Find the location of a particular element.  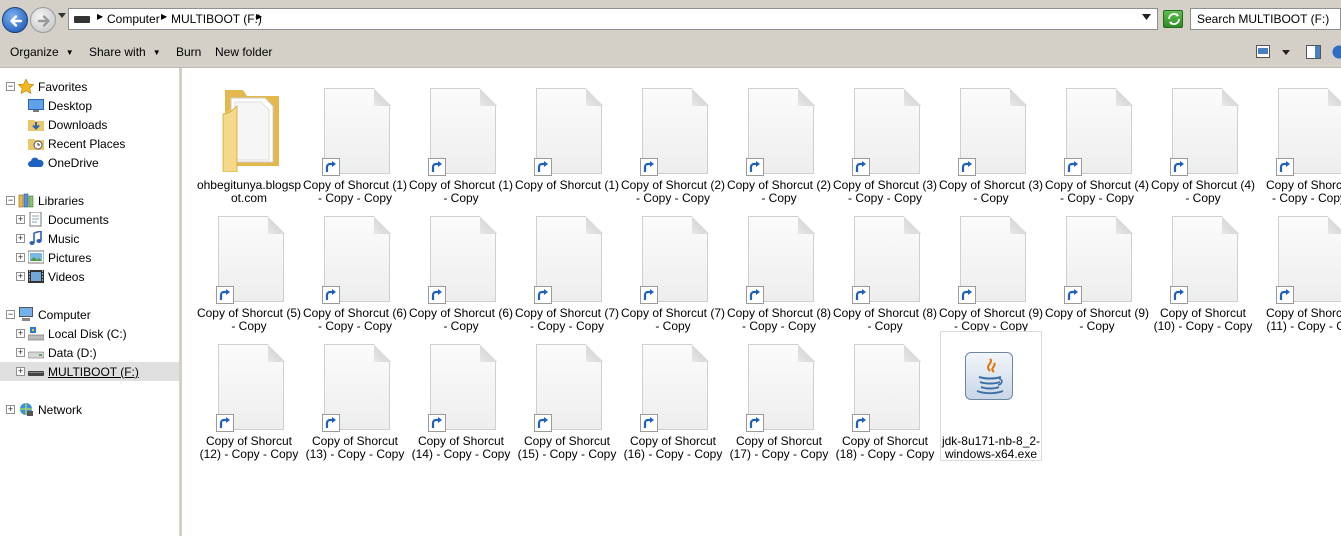

nav-network: + Network is located at coordinates (89, 409).